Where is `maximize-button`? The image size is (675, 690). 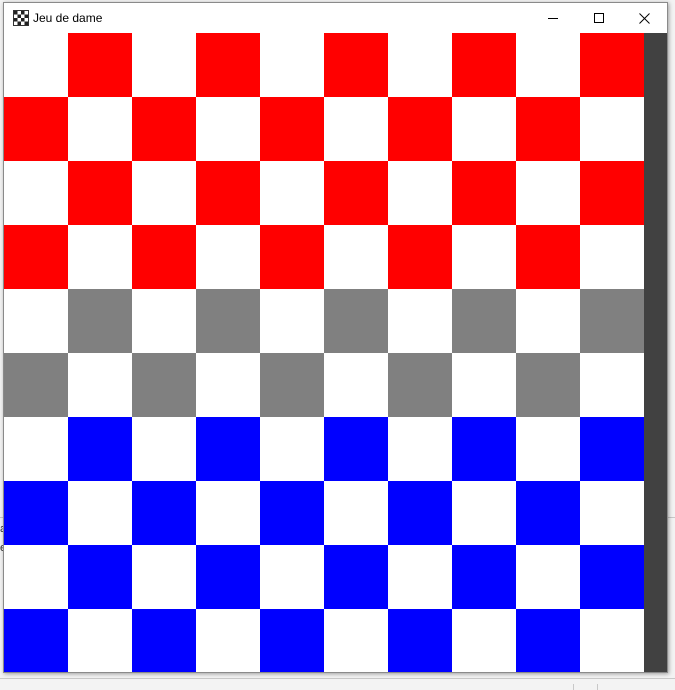
maximize-button is located at coordinates (599, 18).